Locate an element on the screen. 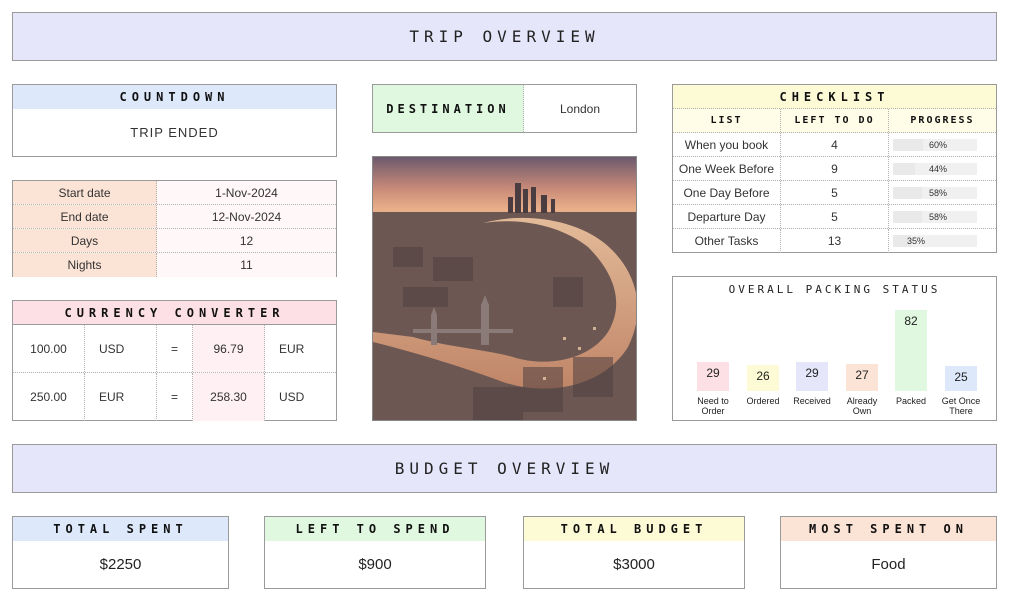 Image resolution: width=1010 pixels, height=602 pixels. date-row: Start date 1-Nov-2024 is located at coordinates (174, 193).